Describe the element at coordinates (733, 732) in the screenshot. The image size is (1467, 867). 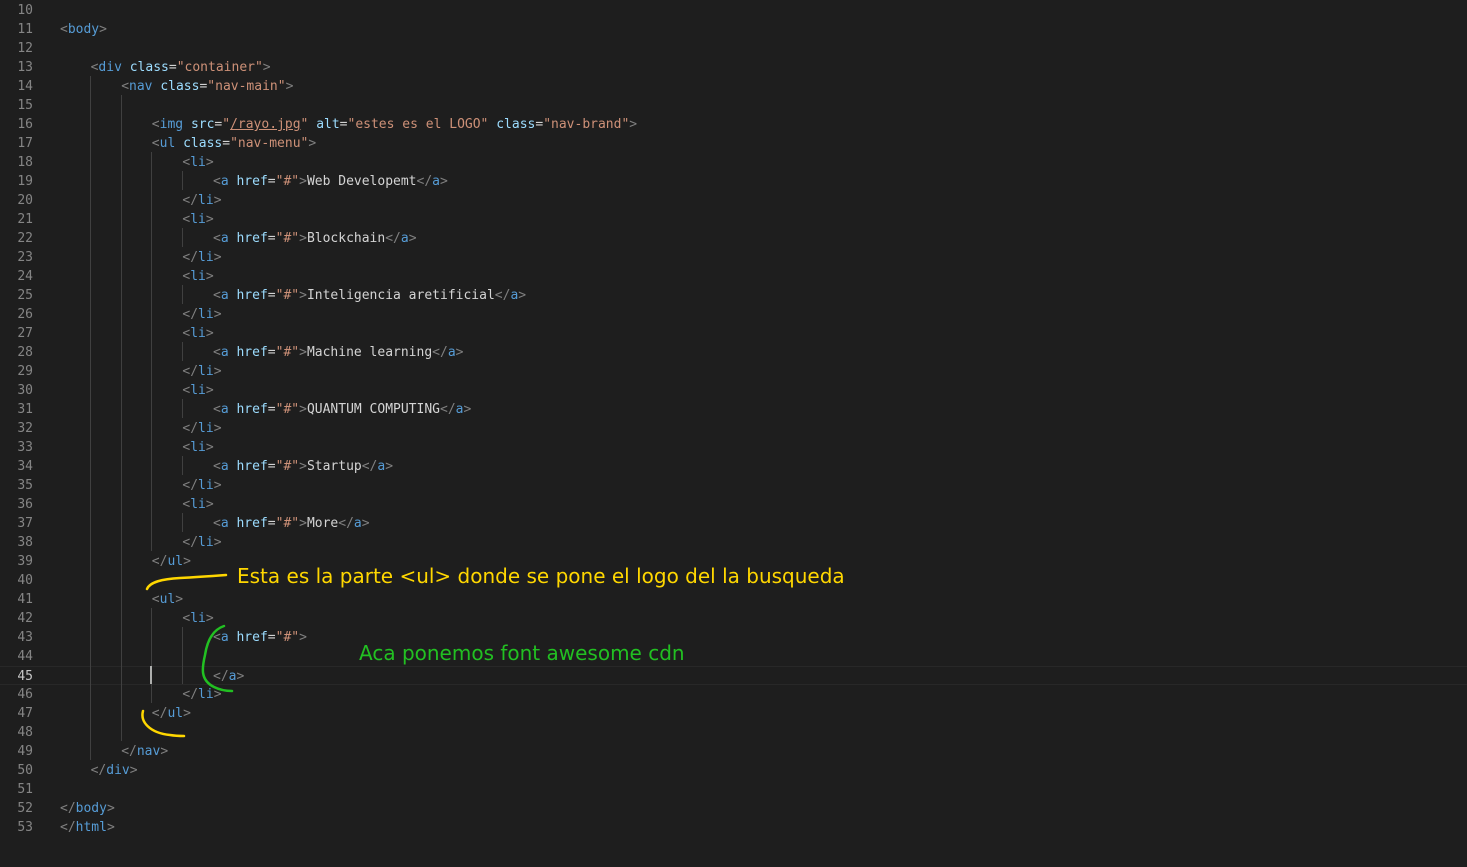
I see `code-line: 48` at that location.